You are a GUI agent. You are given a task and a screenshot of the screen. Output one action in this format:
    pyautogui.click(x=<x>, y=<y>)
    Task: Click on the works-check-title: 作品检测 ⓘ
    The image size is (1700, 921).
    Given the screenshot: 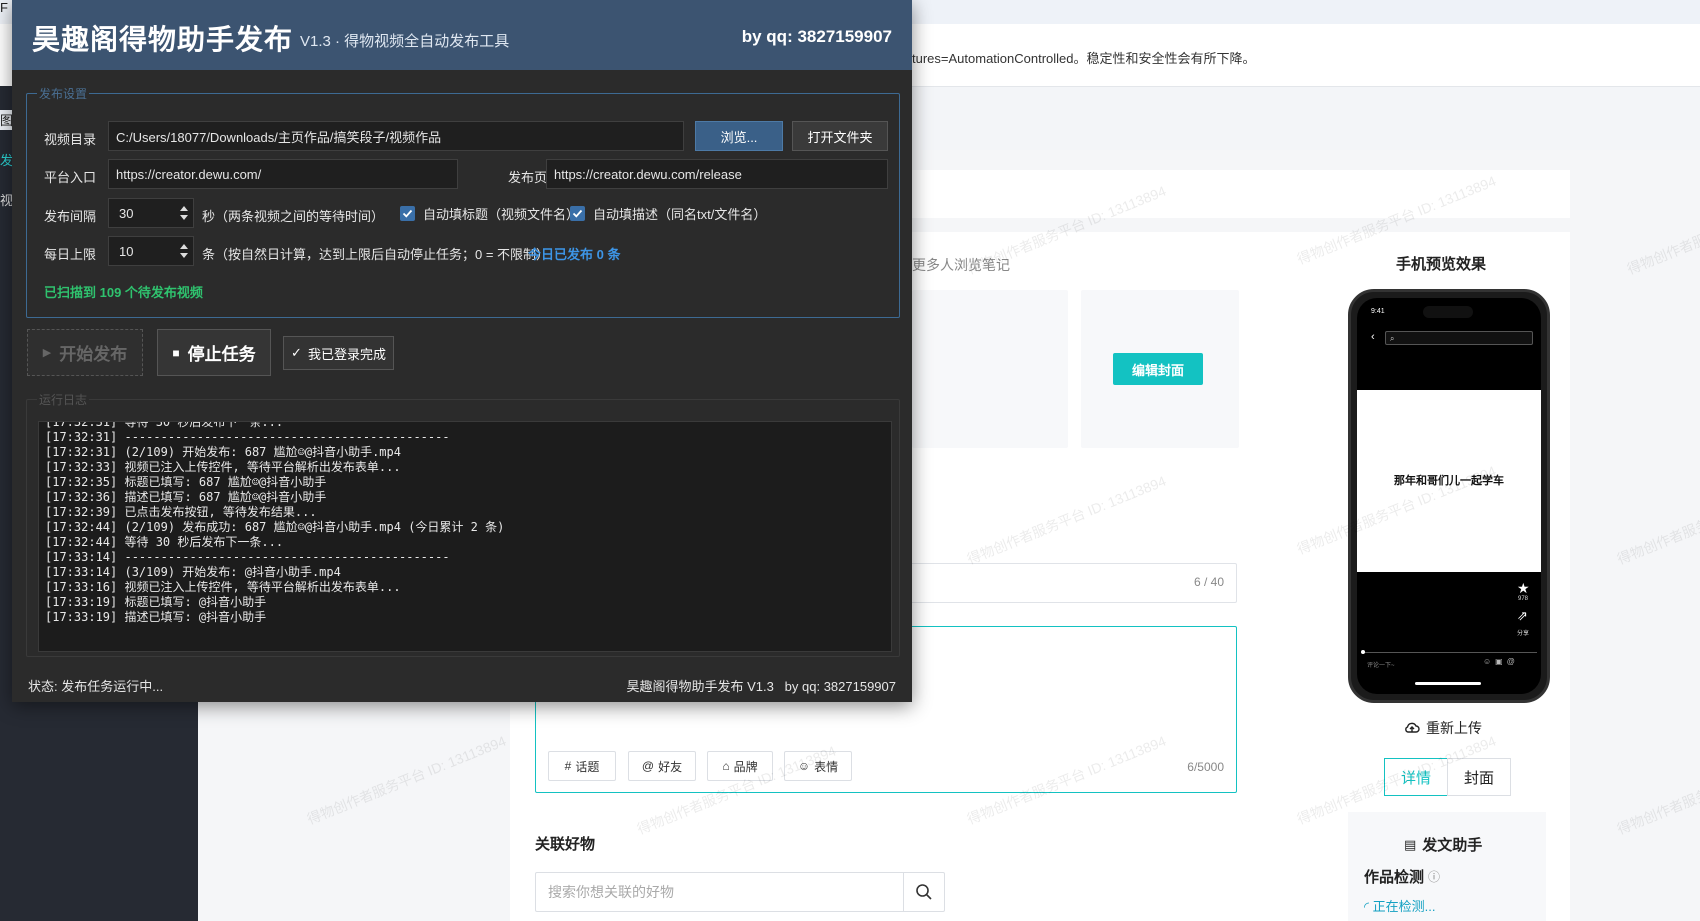 What is the action you would take?
    pyautogui.click(x=1402, y=876)
    